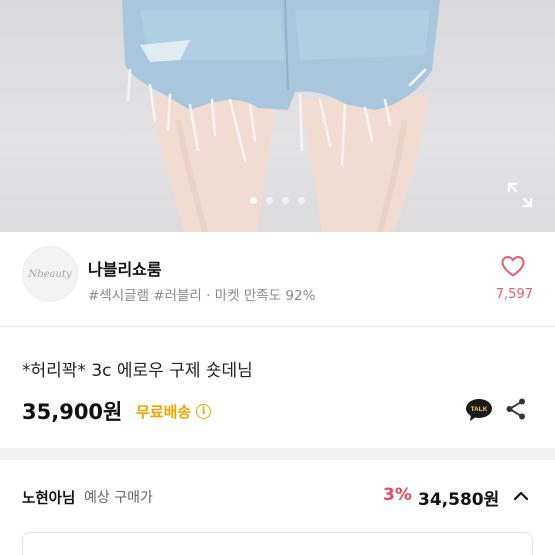 This screenshot has width=555, height=555. I want to click on divider, so click(277, 326).